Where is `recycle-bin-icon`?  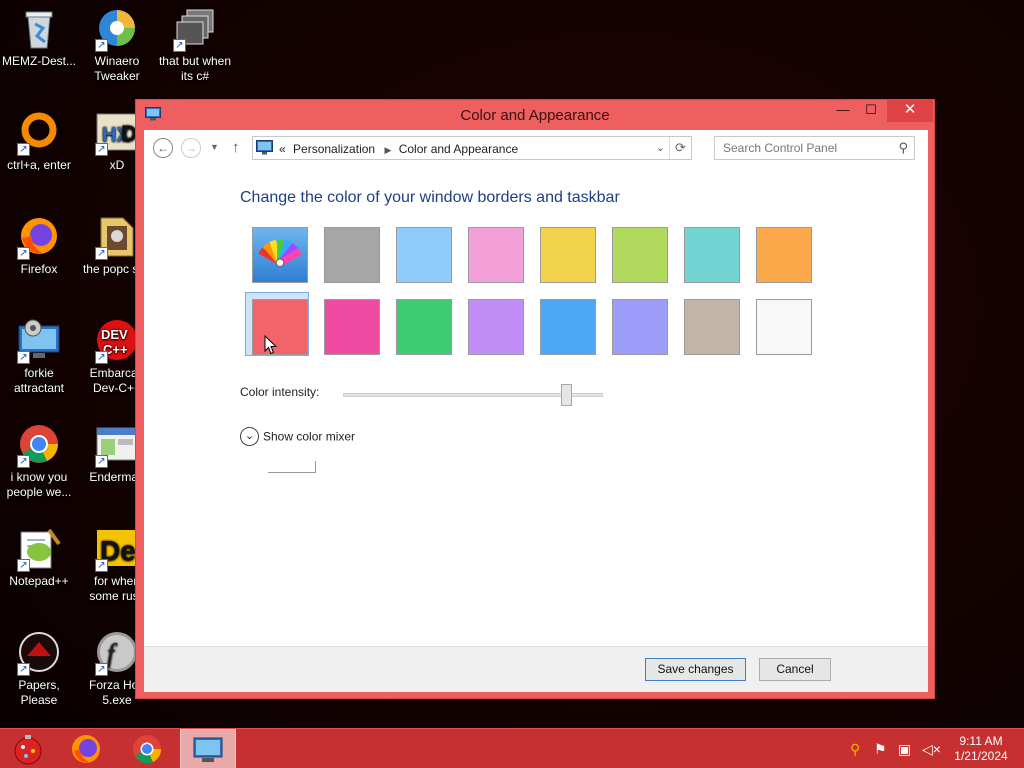
recycle-bin-icon is located at coordinates (39, 28).